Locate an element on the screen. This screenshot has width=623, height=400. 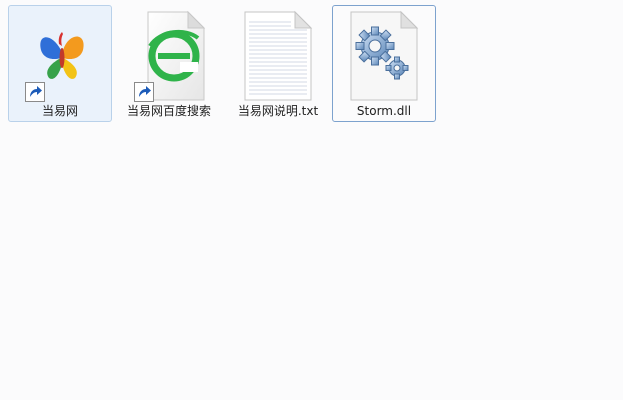
file-item-dangyiwang-baidu-search: 当易网百度搜索 is located at coordinates (169, 63).